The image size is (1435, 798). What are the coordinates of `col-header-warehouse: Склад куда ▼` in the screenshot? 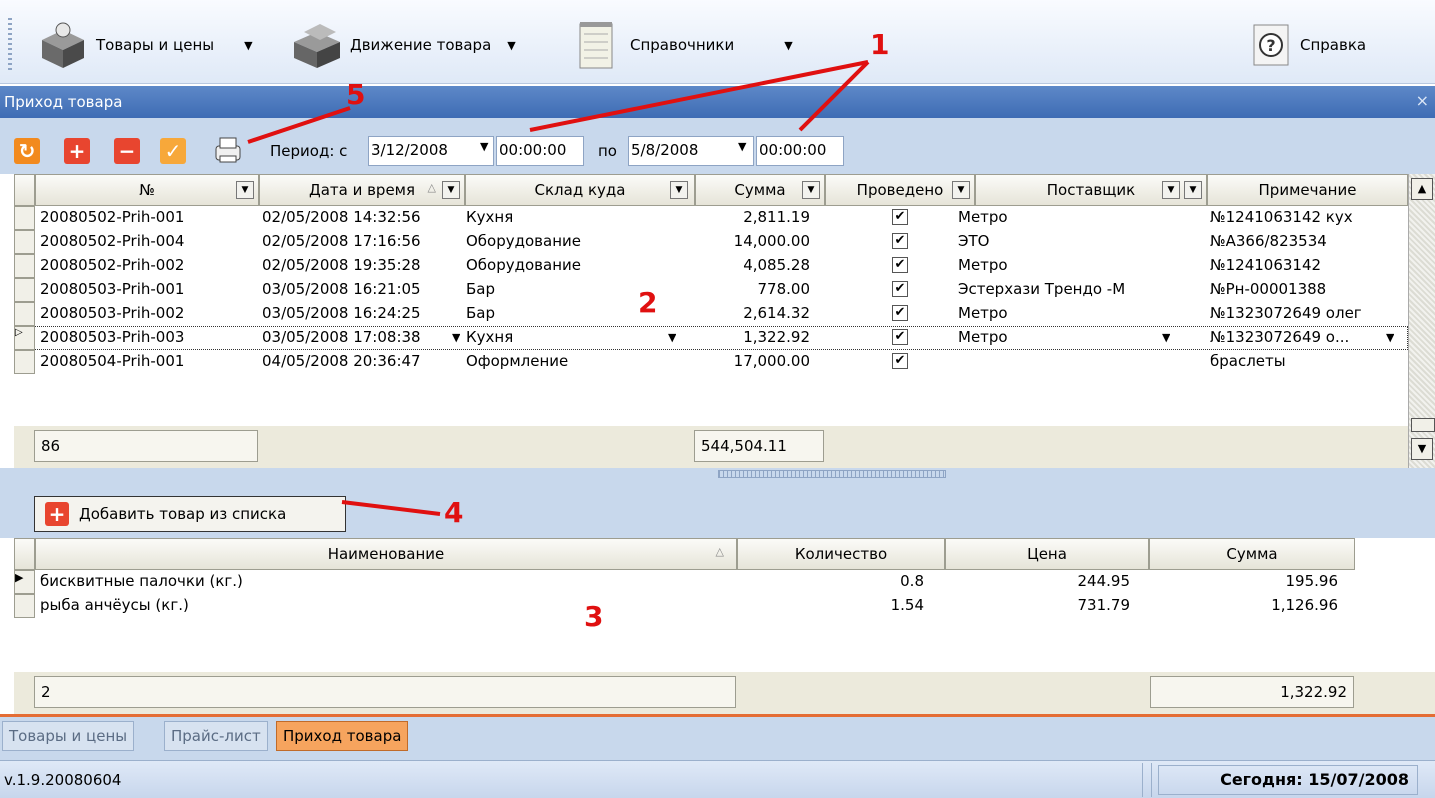 It's located at (580, 190).